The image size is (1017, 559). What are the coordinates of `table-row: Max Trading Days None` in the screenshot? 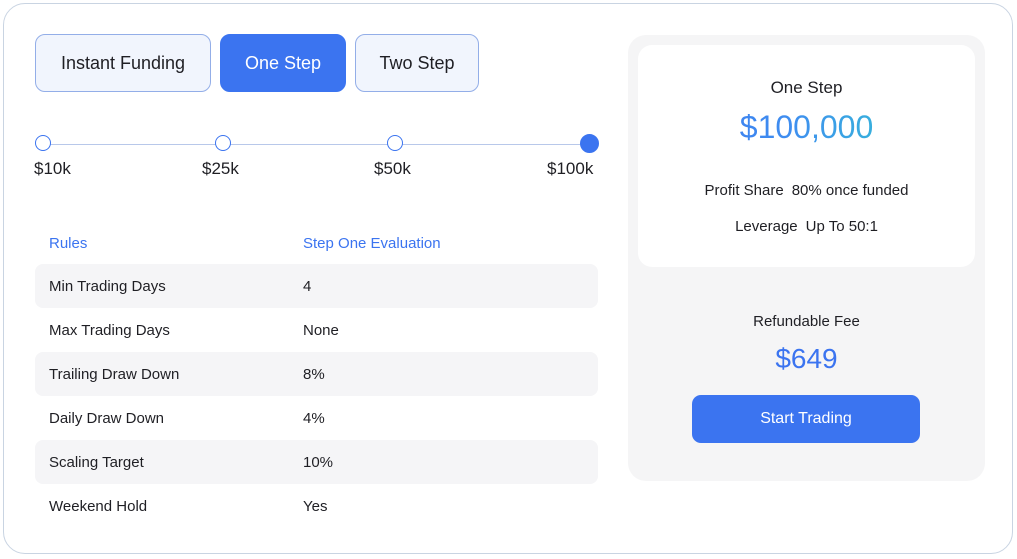 It's located at (316, 330).